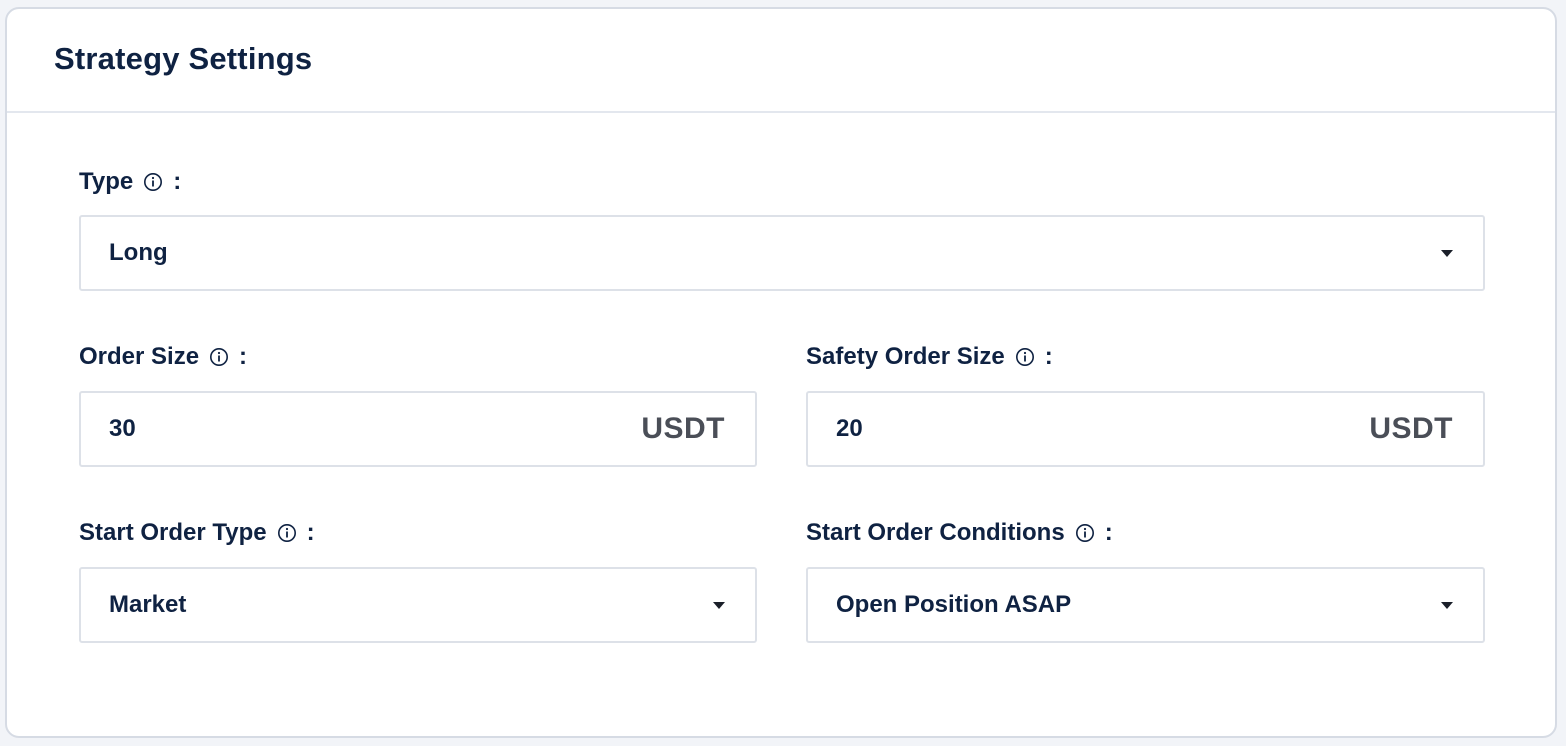 The width and height of the screenshot is (1566, 746). What do you see at coordinates (139, 356) in the screenshot?
I see `order-size-label-text: Order Size` at bounding box center [139, 356].